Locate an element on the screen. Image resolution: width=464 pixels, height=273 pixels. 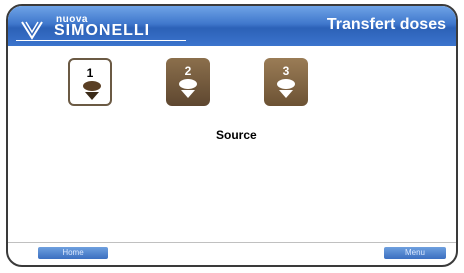
simonelli-logo-icon is located at coordinates (32, 30).